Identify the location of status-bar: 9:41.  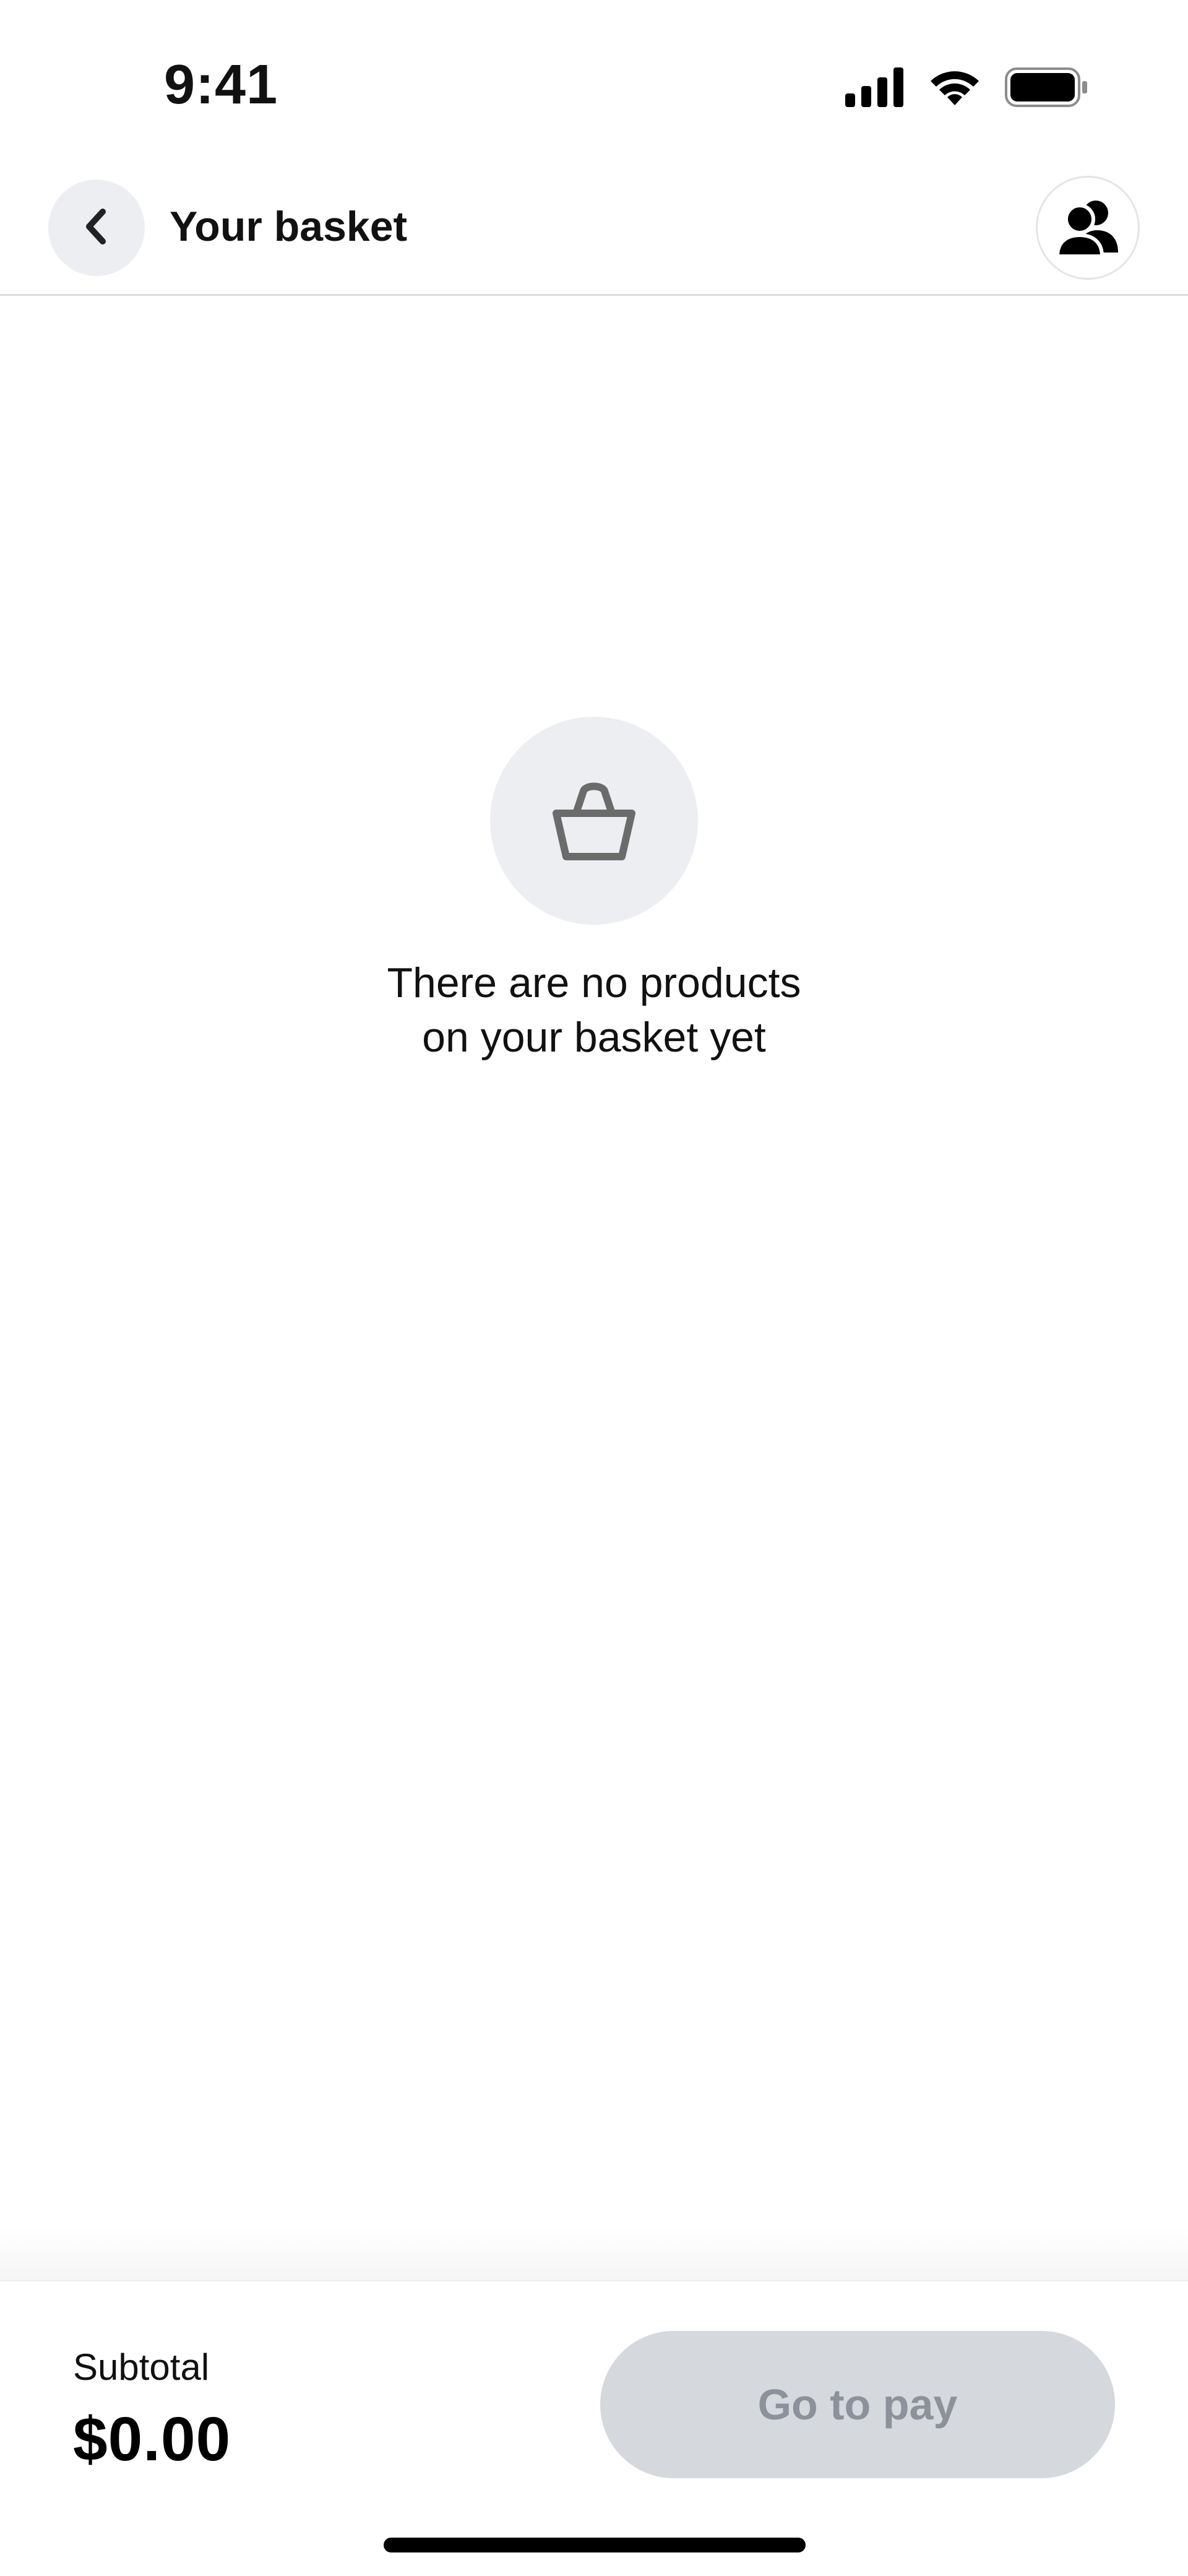
(594, 80).